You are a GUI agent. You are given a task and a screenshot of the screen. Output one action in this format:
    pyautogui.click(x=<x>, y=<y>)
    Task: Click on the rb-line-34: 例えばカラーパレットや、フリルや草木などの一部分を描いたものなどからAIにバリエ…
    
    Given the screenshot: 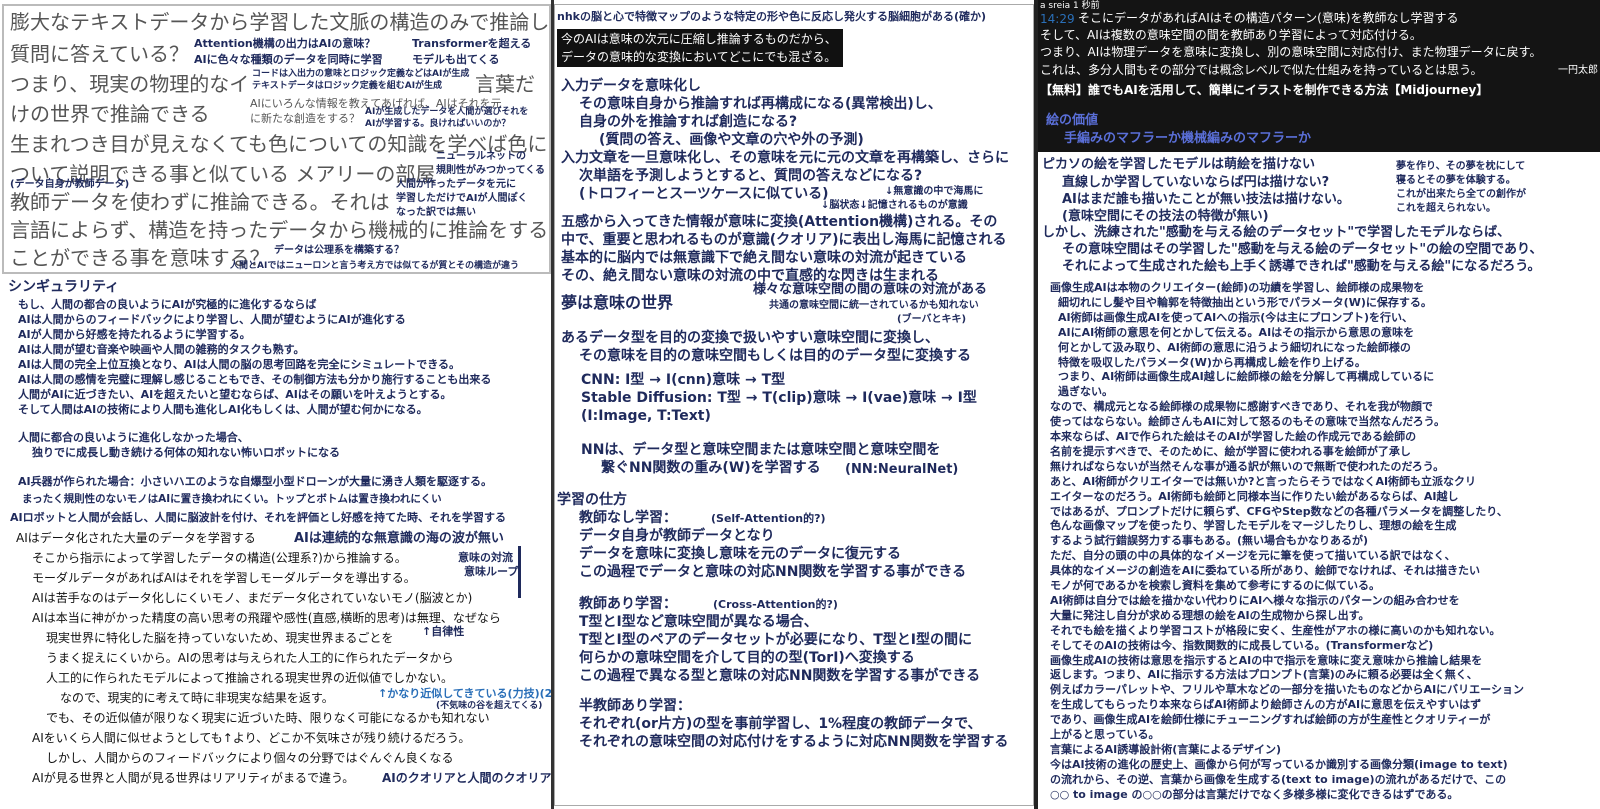 What is the action you would take?
    pyautogui.click(x=1287, y=690)
    